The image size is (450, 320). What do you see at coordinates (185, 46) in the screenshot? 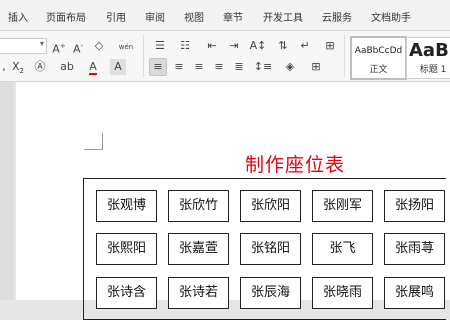
I see `numbered-list-icon: ☷` at bounding box center [185, 46].